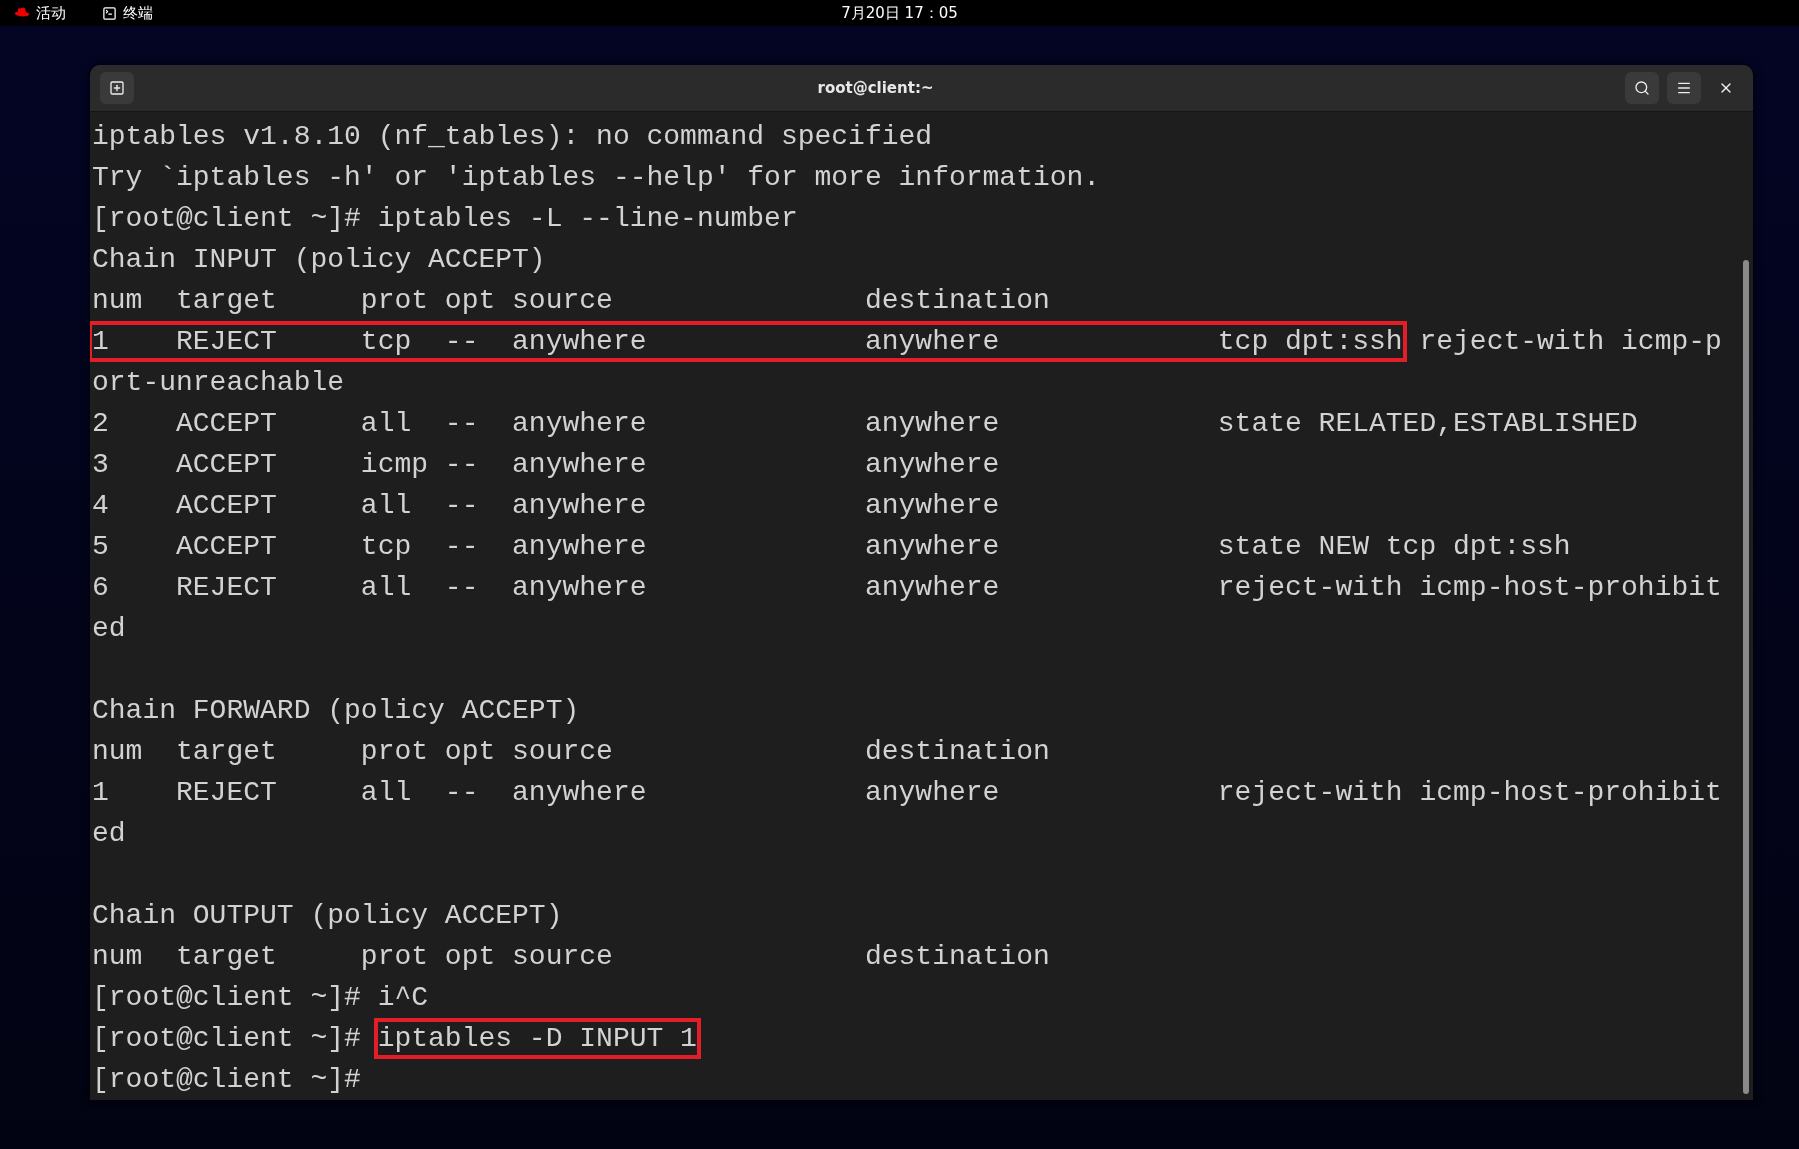  What do you see at coordinates (865, 424) in the screenshot?
I see `terminal-text: 2 ACCEPT all -- anywhere anywhere state RELATED,ESTABLISHED` at bounding box center [865, 424].